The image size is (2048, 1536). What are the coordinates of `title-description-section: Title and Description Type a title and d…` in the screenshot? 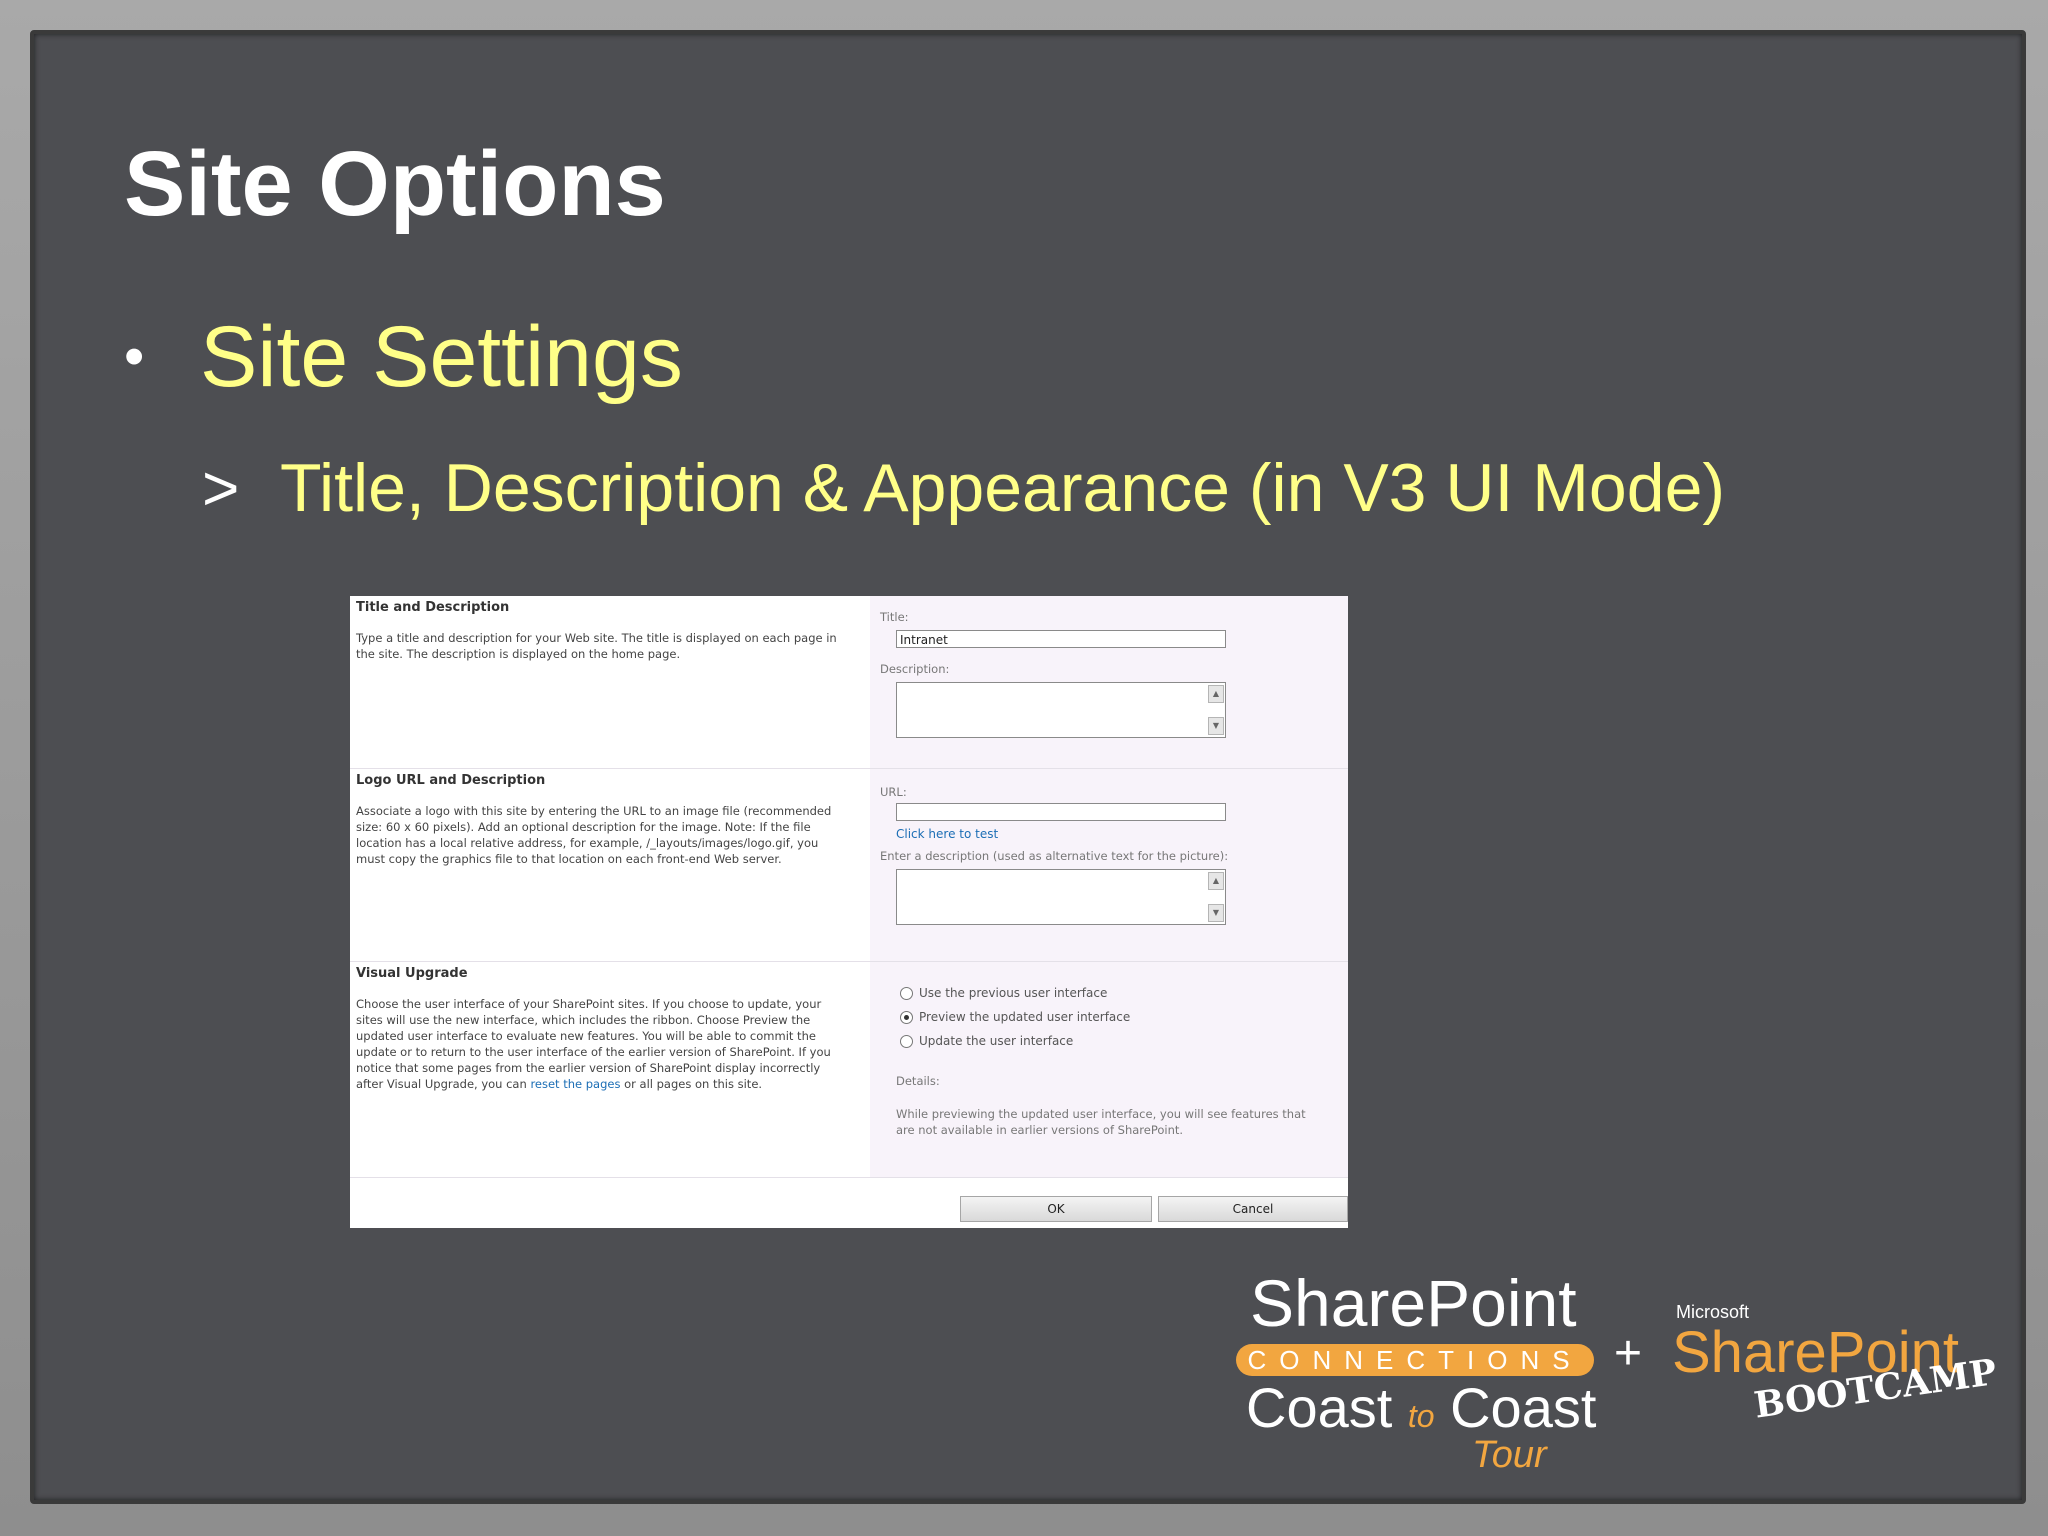 It's located at (849, 682).